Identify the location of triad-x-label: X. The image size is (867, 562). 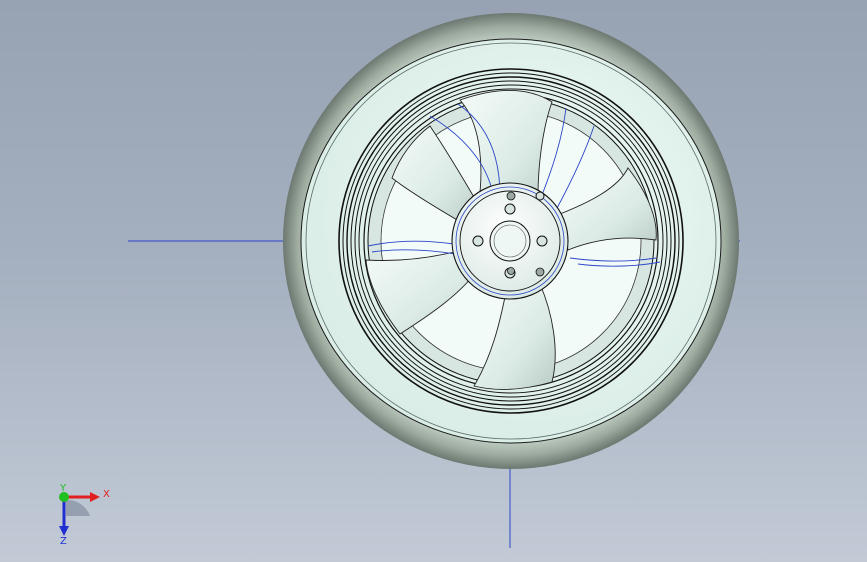
(106, 494).